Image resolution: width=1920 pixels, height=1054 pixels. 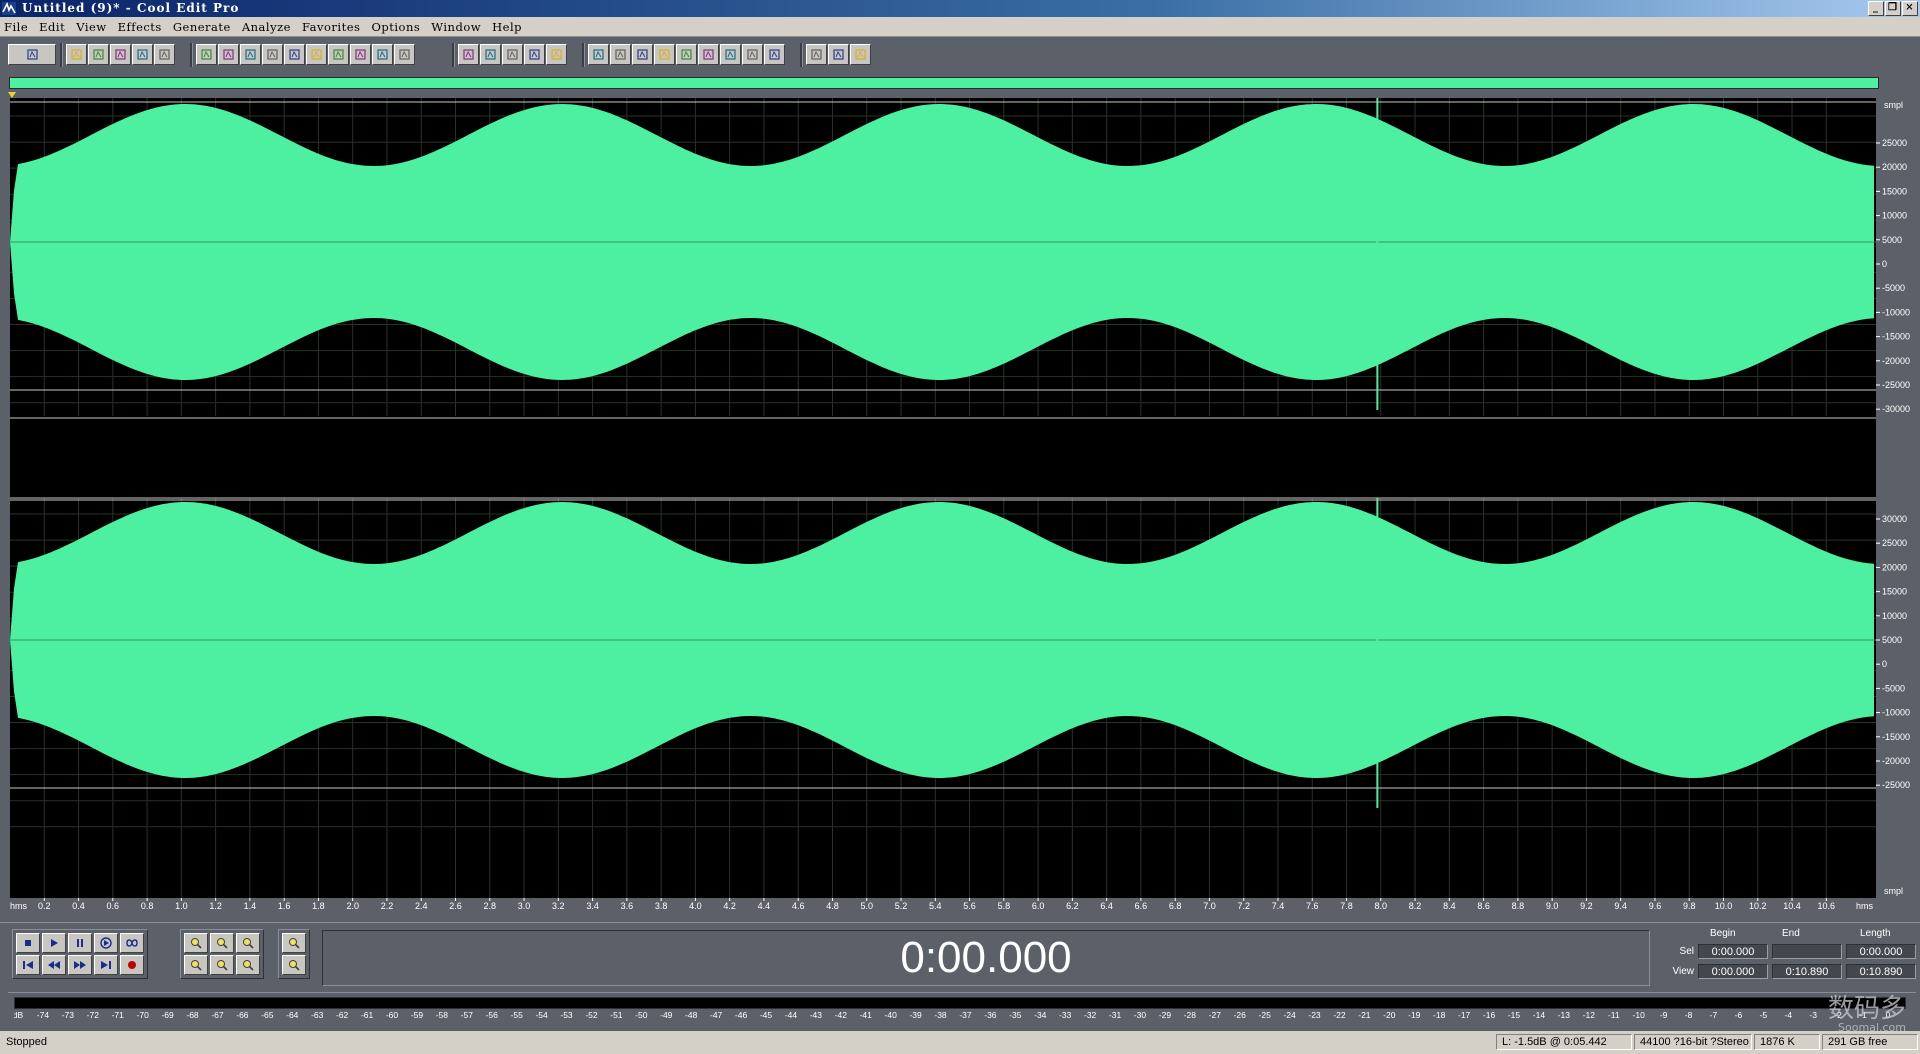 What do you see at coordinates (620, 54) in the screenshot?
I see `play-list-button` at bounding box center [620, 54].